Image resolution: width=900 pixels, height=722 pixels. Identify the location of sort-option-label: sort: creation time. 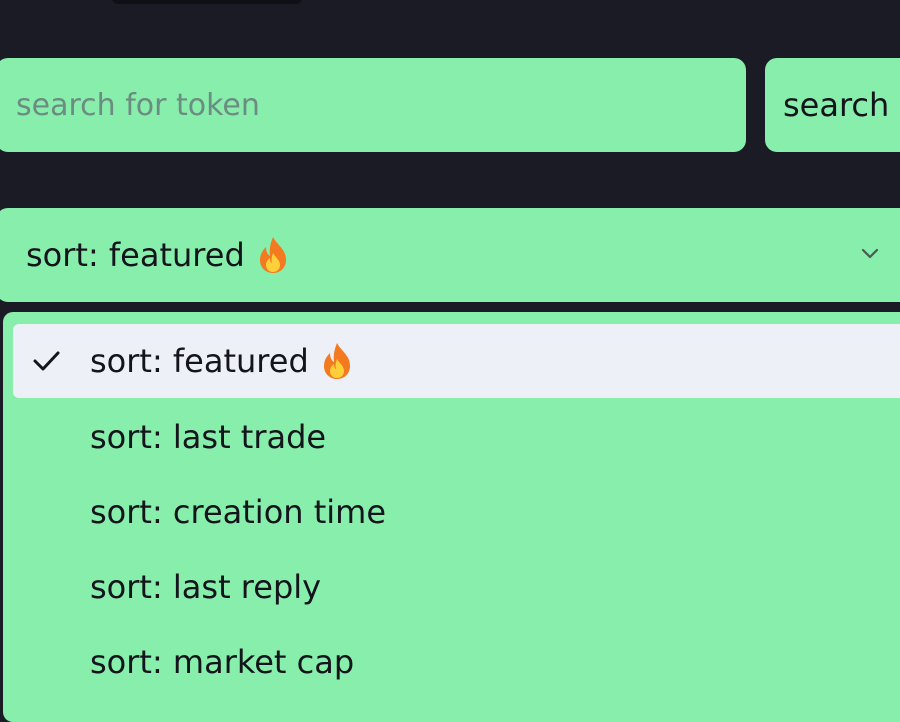
(238, 512).